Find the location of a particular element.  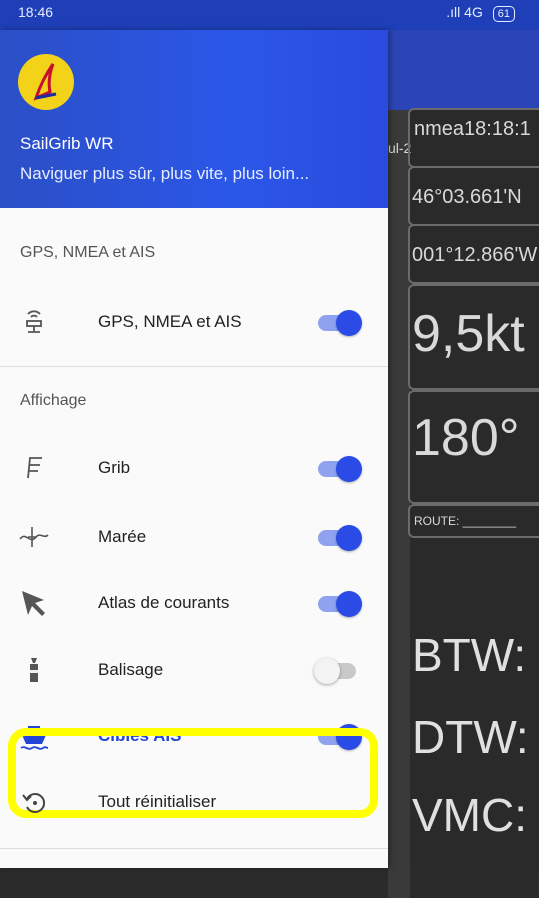

nmea-value: nmea18:18:1 is located at coordinates (472, 129).